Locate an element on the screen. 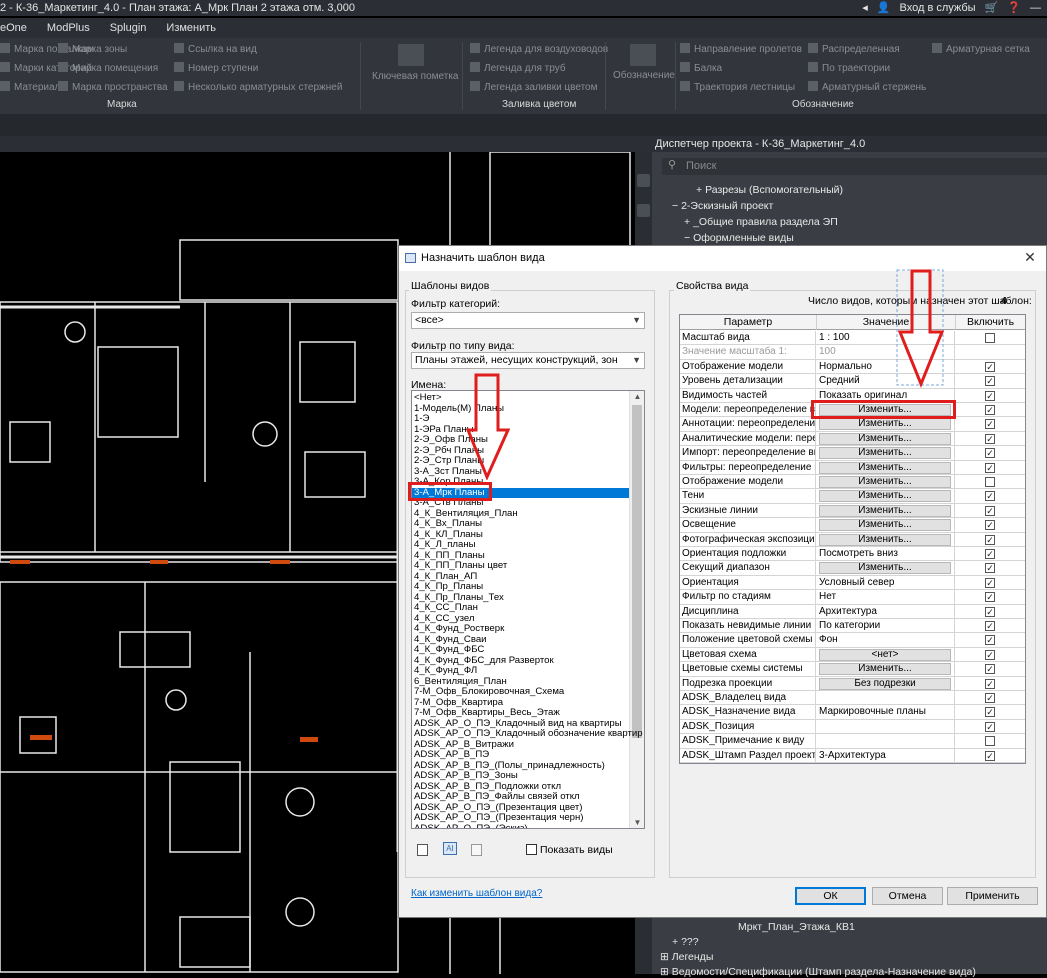  parameter-value: Архитектура is located at coordinates (848, 611).